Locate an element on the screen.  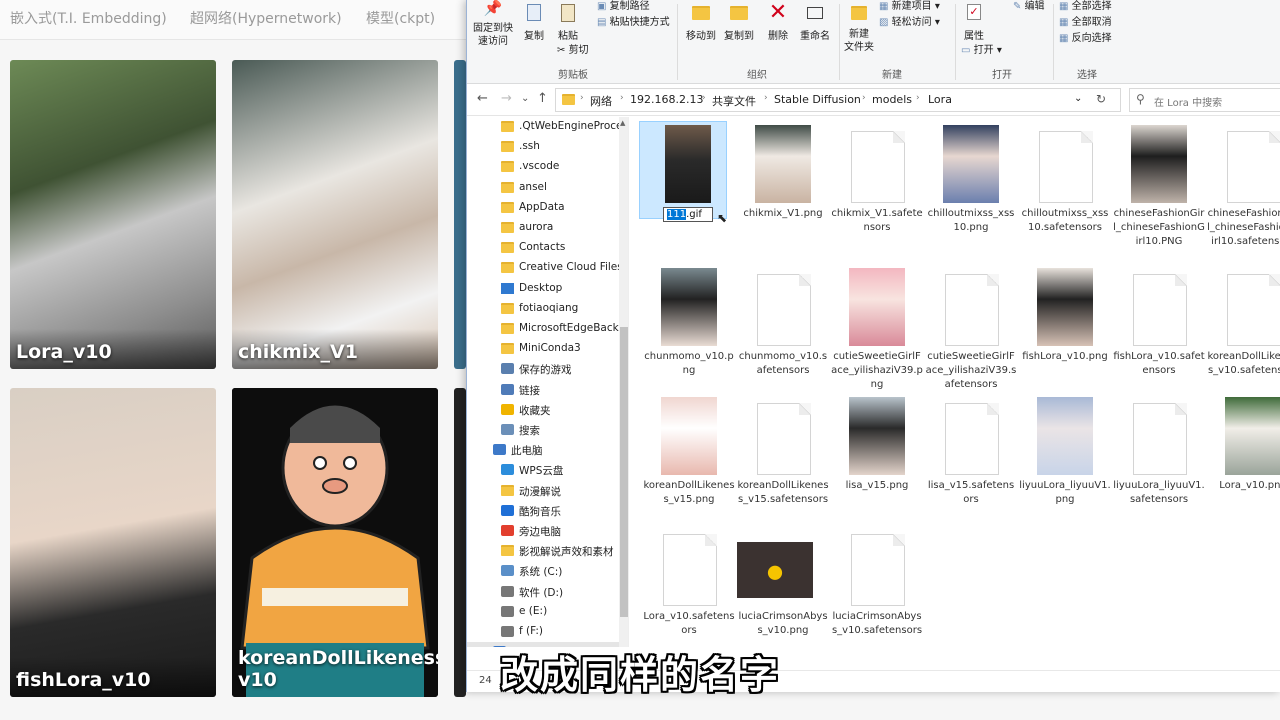
edit-button: ✎ 编辑 is located at coordinates (1029, 6).